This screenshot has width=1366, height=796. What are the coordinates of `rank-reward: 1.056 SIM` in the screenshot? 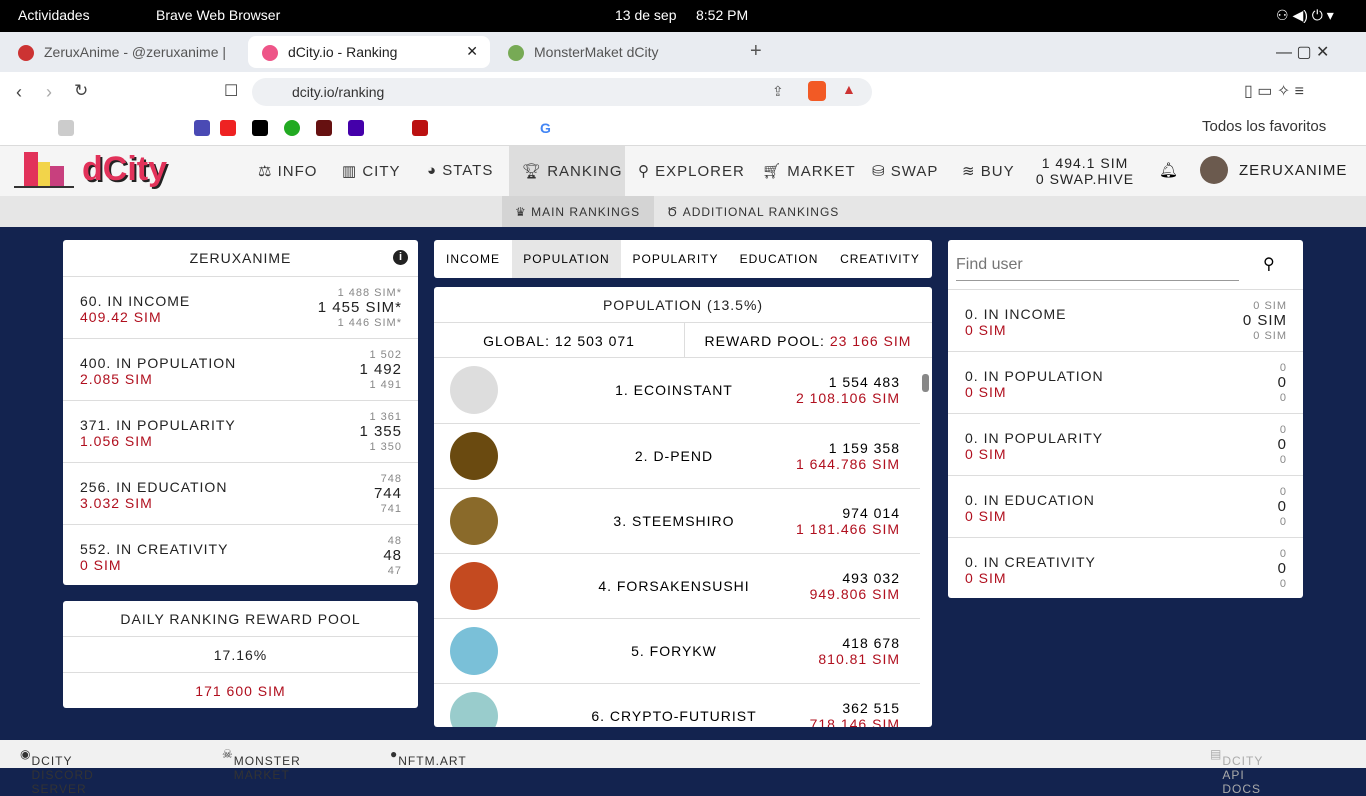 It's located at (116, 441).